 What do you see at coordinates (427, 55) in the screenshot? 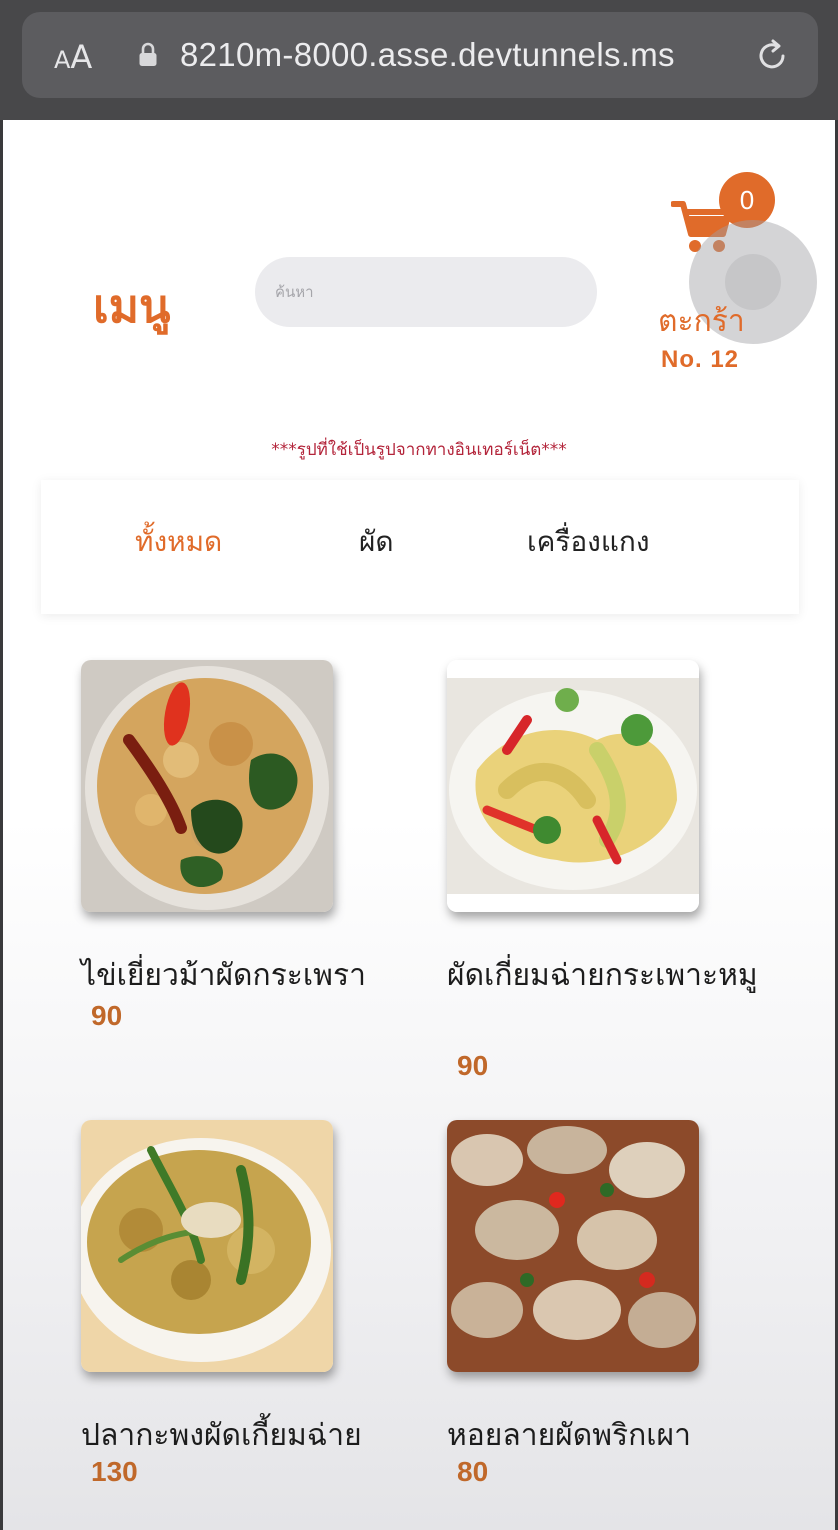
I see `url-text: 8210m-8000.asse.devtunnels.ms` at bounding box center [427, 55].